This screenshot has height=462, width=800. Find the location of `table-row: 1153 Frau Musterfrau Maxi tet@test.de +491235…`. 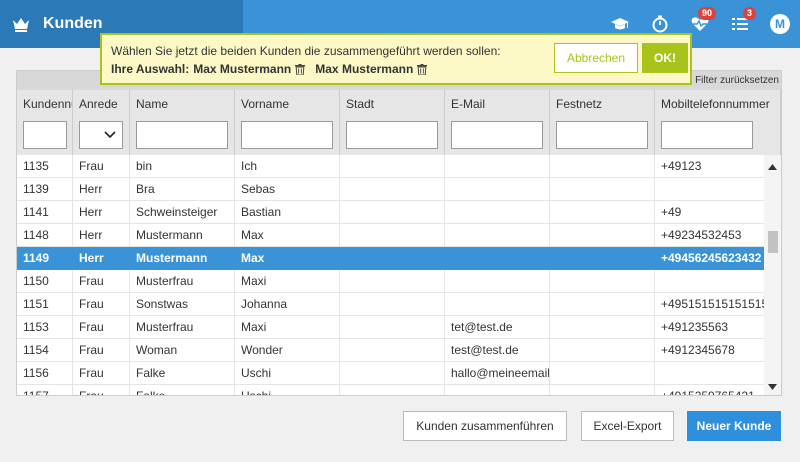

table-row: 1153 Frau Musterfrau Maxi tet@test.de +491235… is located at coordinates (391, 327).